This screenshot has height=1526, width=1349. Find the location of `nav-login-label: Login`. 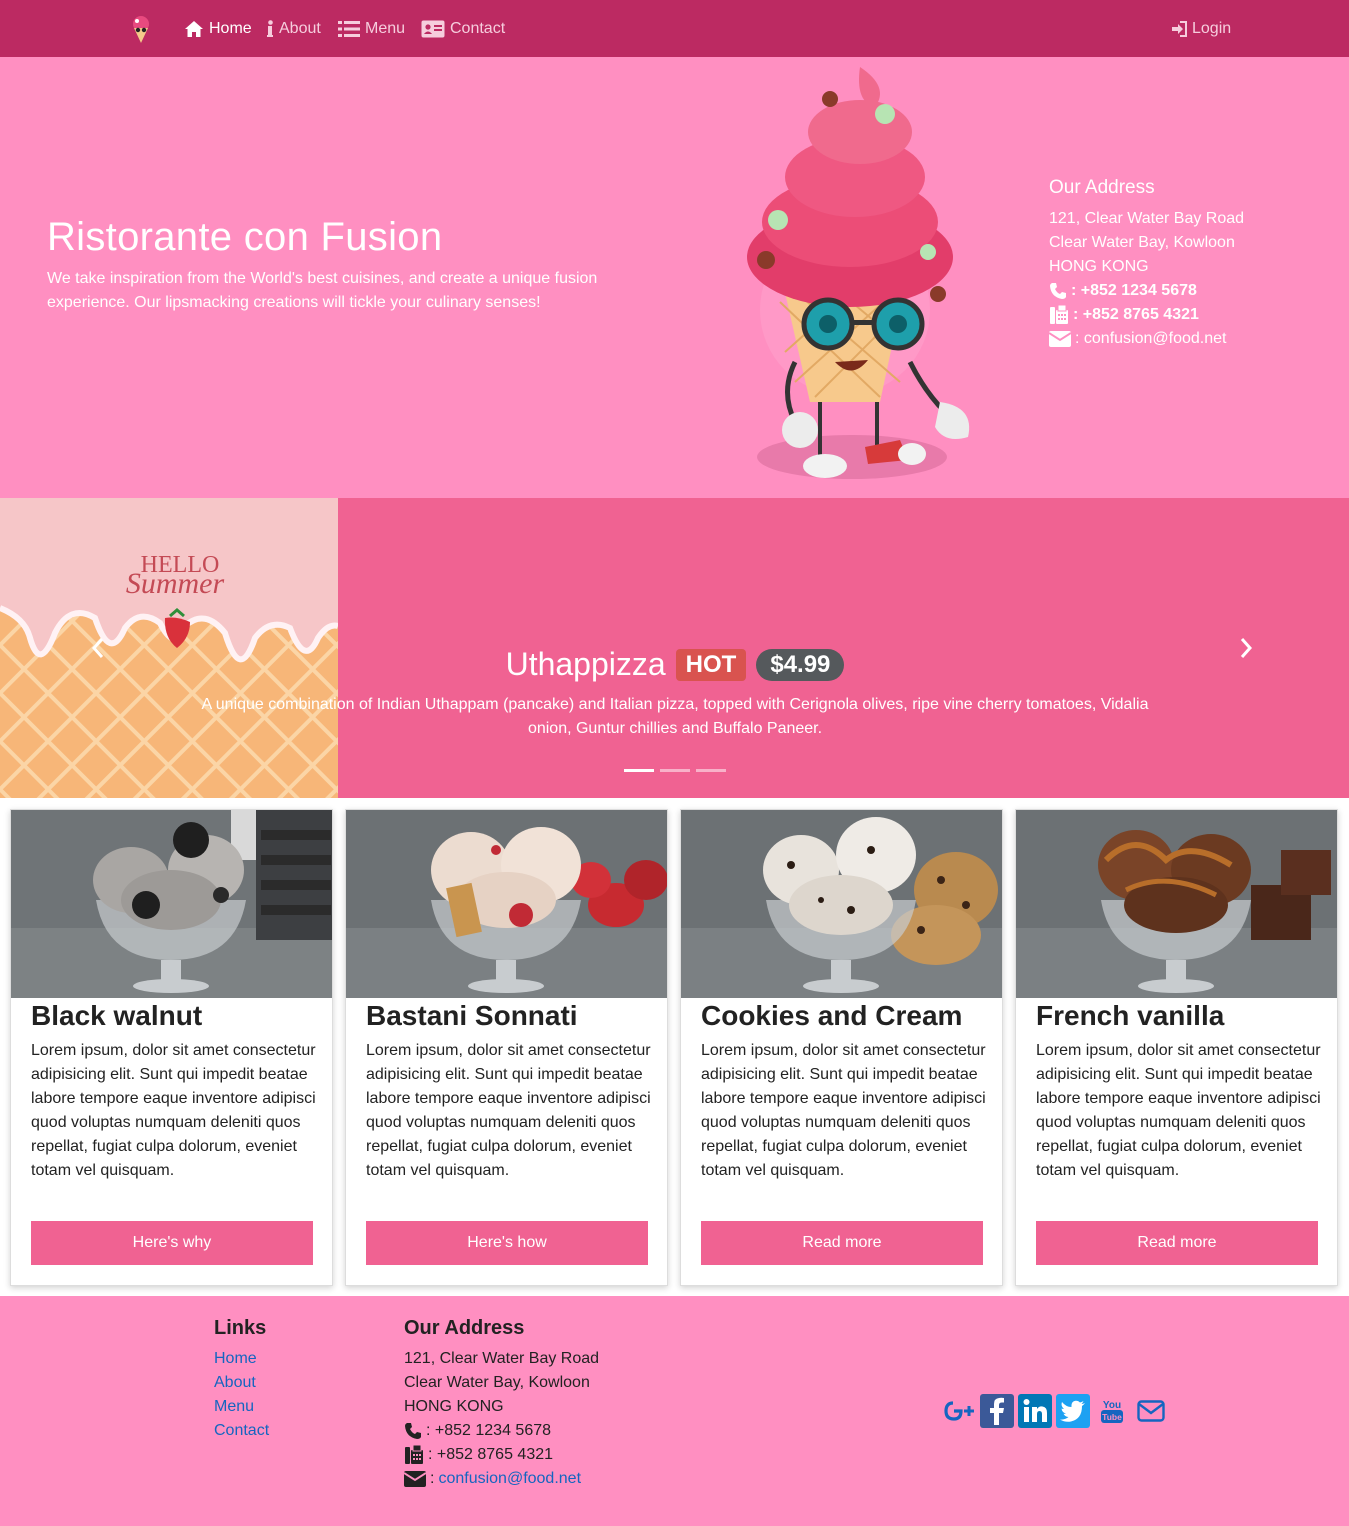

nav-login-label: Login is located at coordinates (1212, 28).